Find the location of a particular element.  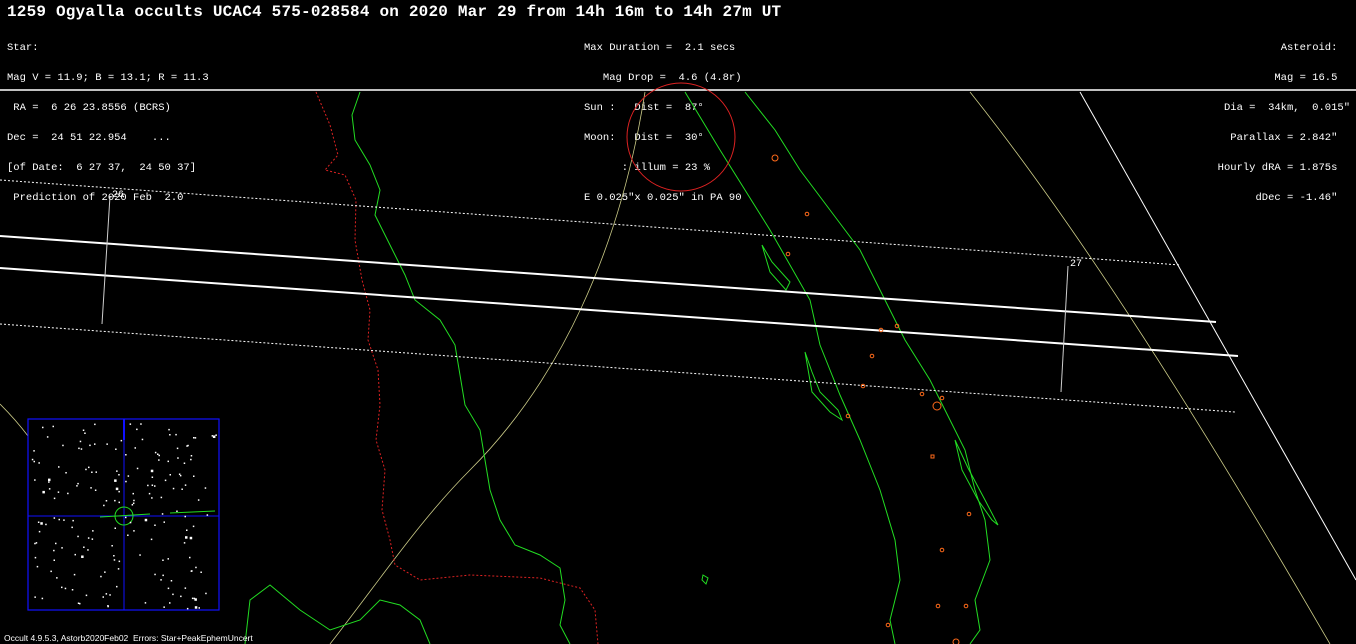

twilight-limit-curve-left is located at coordinates (14, 420).